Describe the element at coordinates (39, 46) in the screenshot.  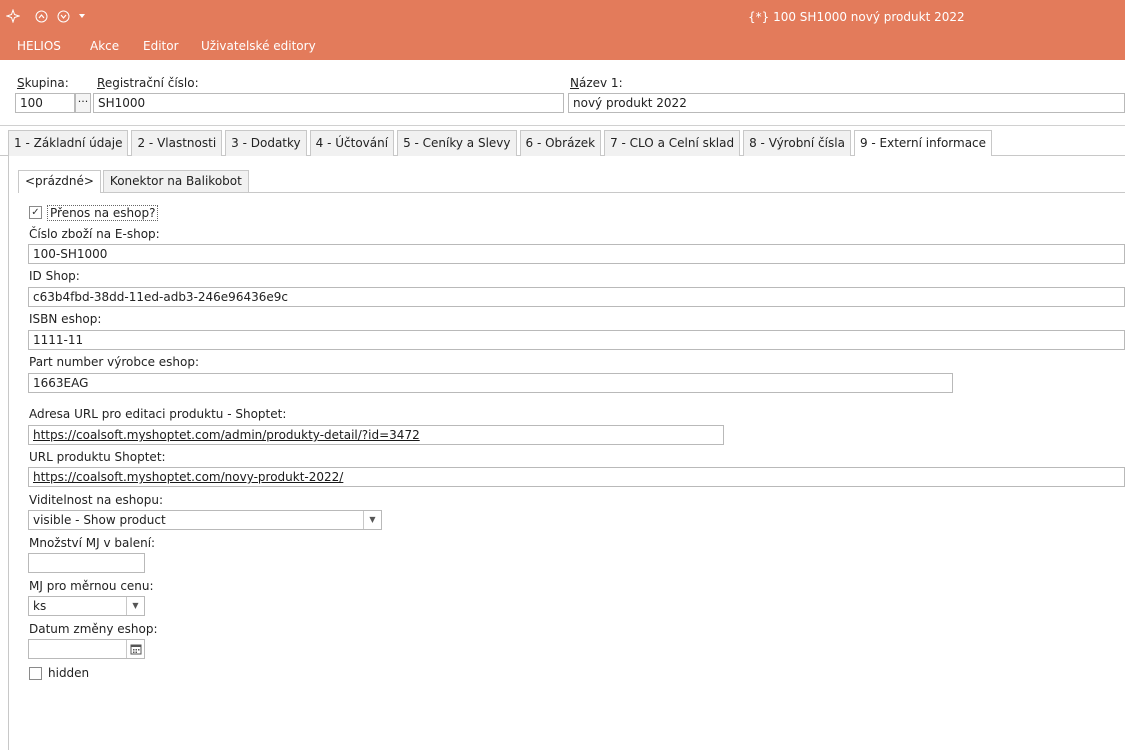
I see `menu-item-helios: HELIOS` at that location.